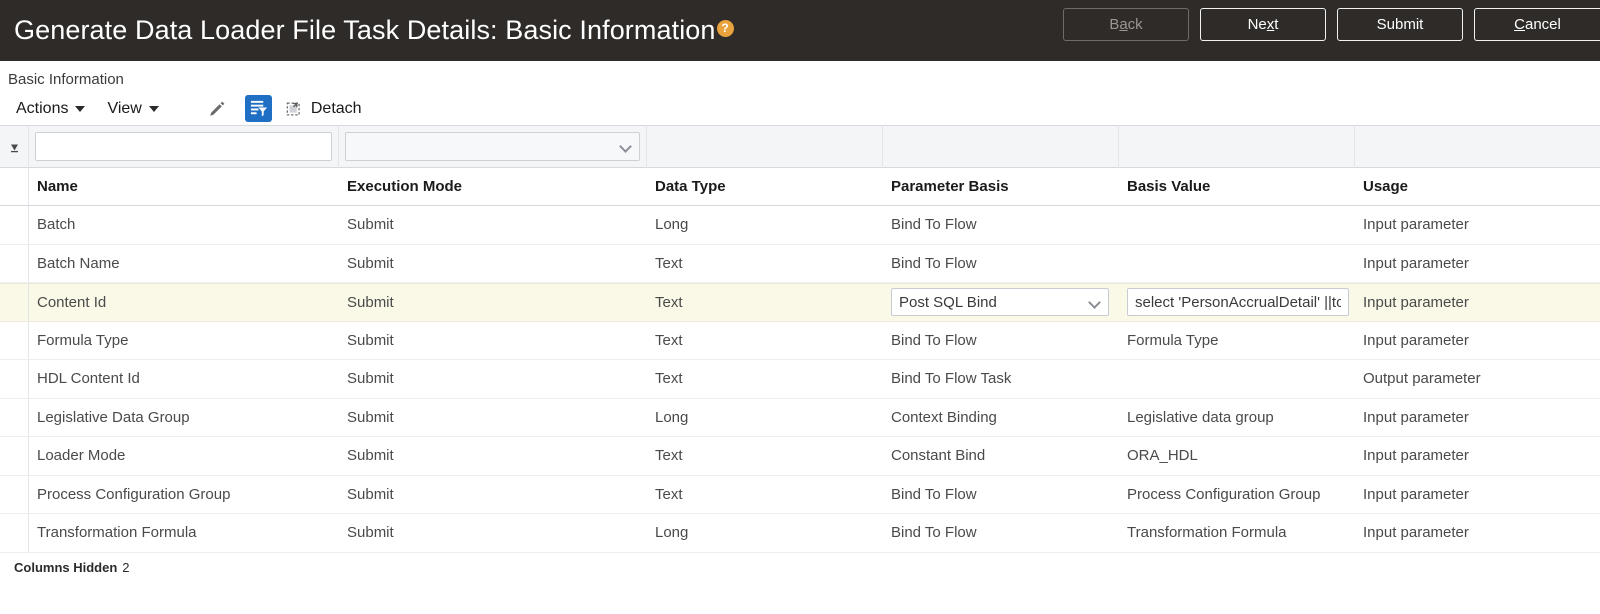 This screenshot has height=614, width=1600. What do you see at coordinates (1126, 24) in the screenshot?
I see `back-button: Back` at bounding box center [1126, 24].